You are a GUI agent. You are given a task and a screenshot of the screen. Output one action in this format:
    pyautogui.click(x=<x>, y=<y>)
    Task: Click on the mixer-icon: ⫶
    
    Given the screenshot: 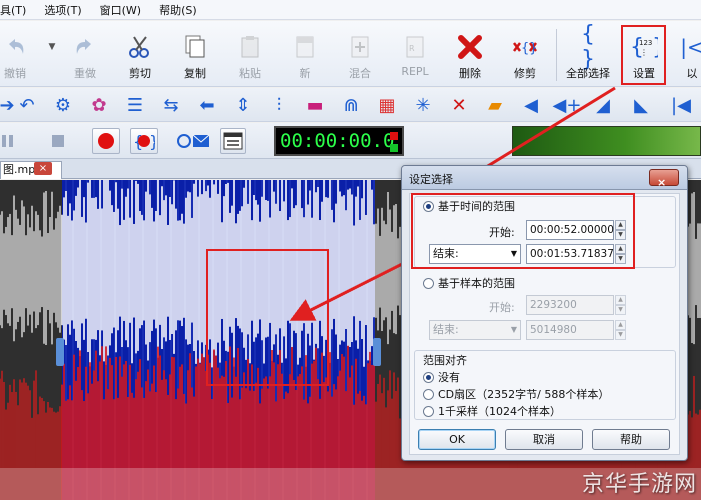 What is the action you would take?
    pyautogui.click(x=279, y=105)
    